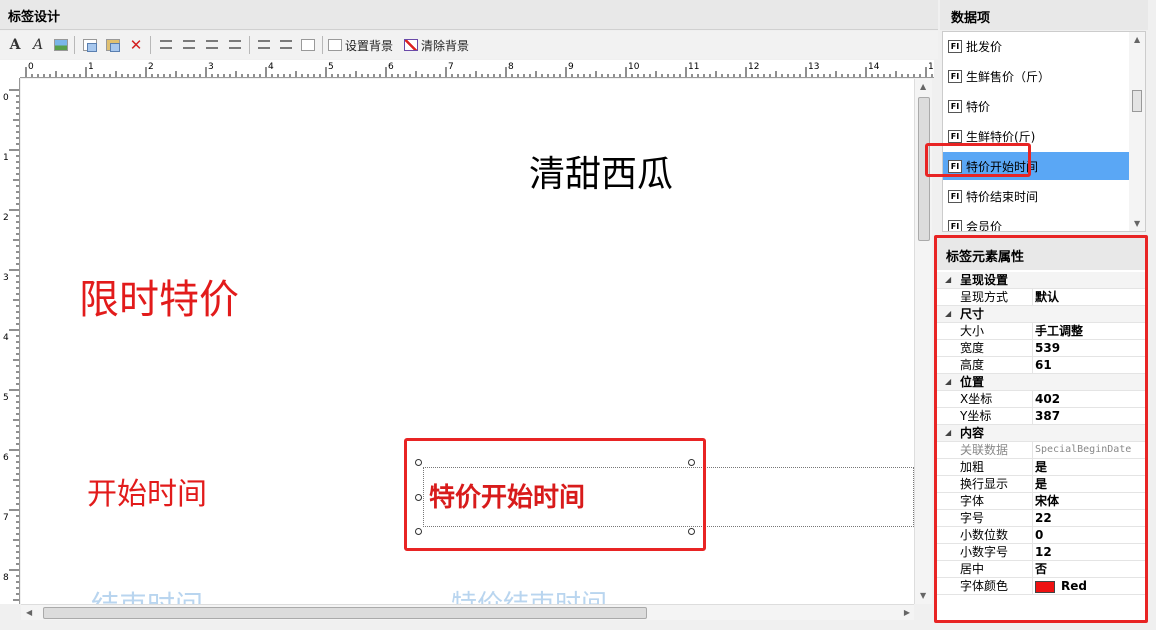 The height and width of the screenshot is (630, 1156). Describe the element at coordinates (264, 45) in the screenshot. I see `same-width-icon` at that location.